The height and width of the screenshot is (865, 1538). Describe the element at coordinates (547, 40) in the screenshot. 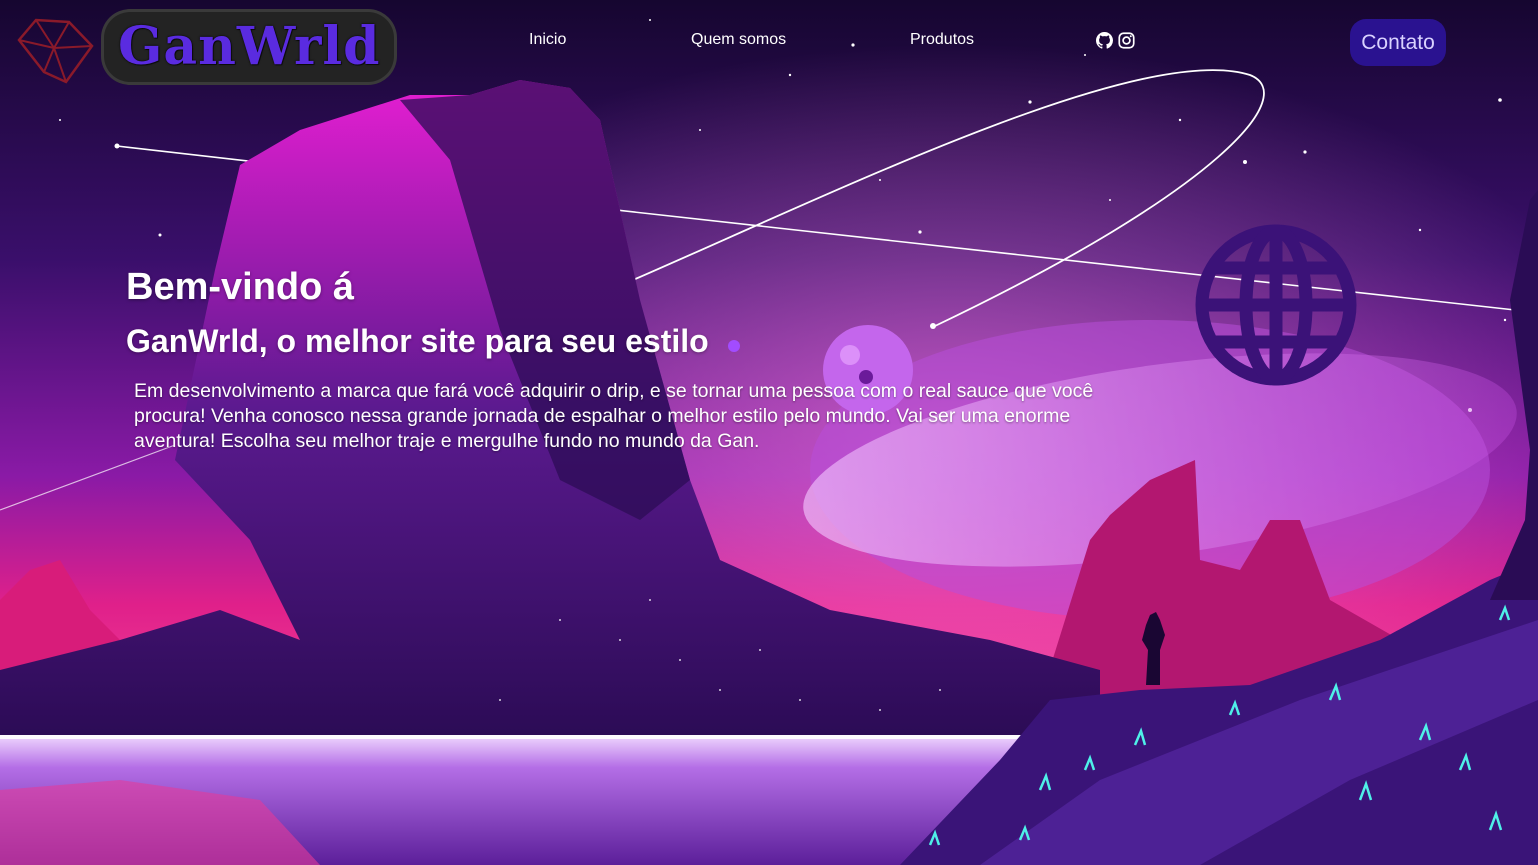

I see `nav-link-inicio: Inicio` at that location.